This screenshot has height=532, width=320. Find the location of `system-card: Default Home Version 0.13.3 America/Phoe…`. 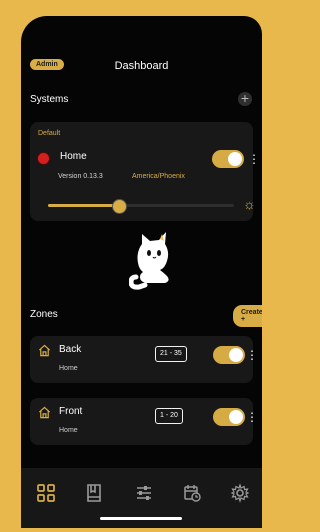

system-card: Default Home Version 0.13.3 America/Phoe… is located at coordinates (145, 171).